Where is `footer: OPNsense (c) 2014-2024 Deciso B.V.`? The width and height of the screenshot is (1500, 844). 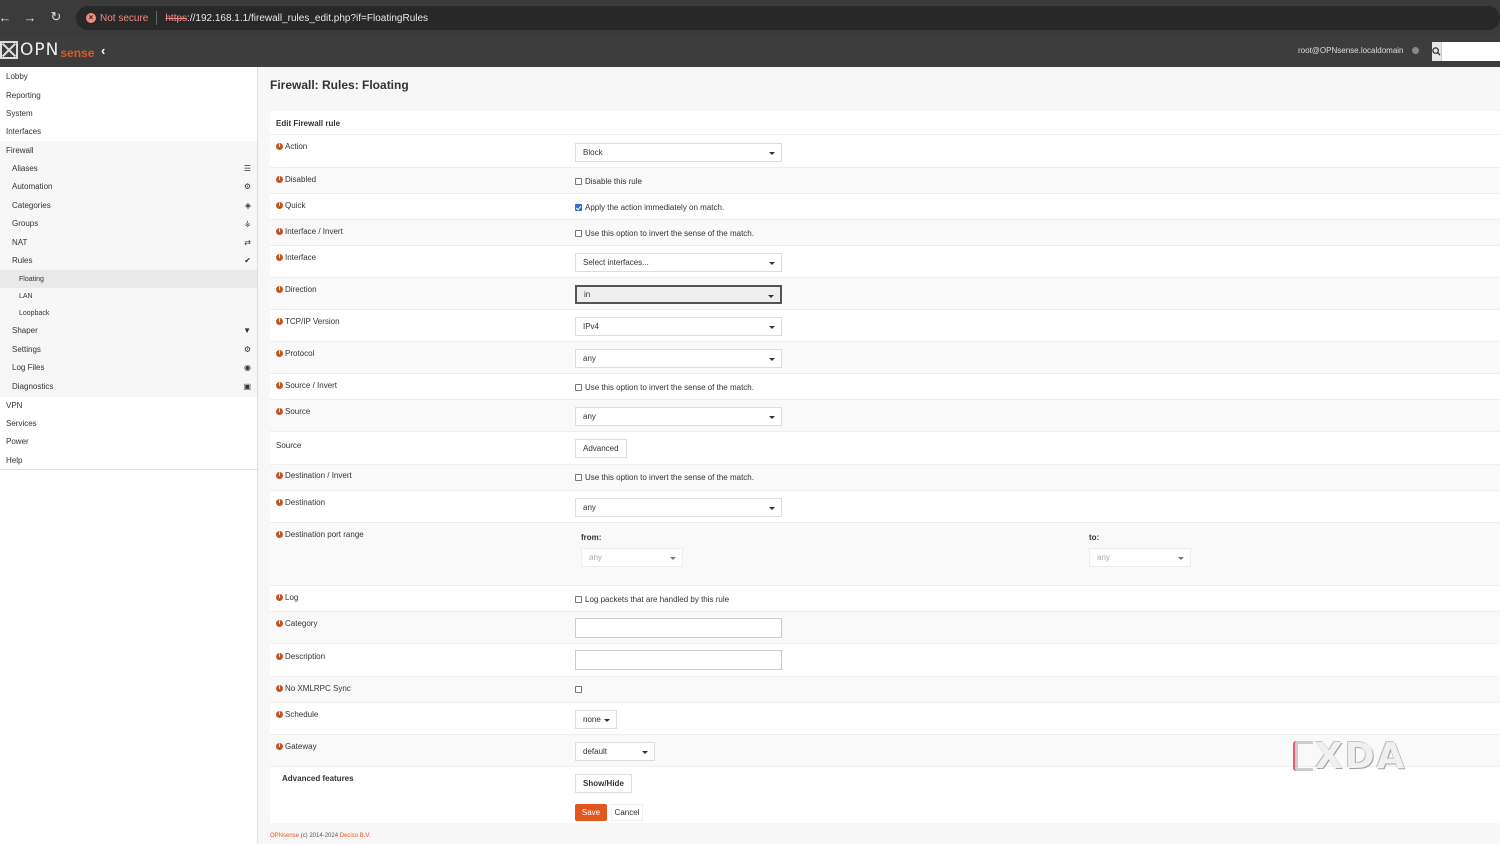
footer: OPNsense (c) 2014-2024 Deciso B.V. is located at coordinates (320, 836).